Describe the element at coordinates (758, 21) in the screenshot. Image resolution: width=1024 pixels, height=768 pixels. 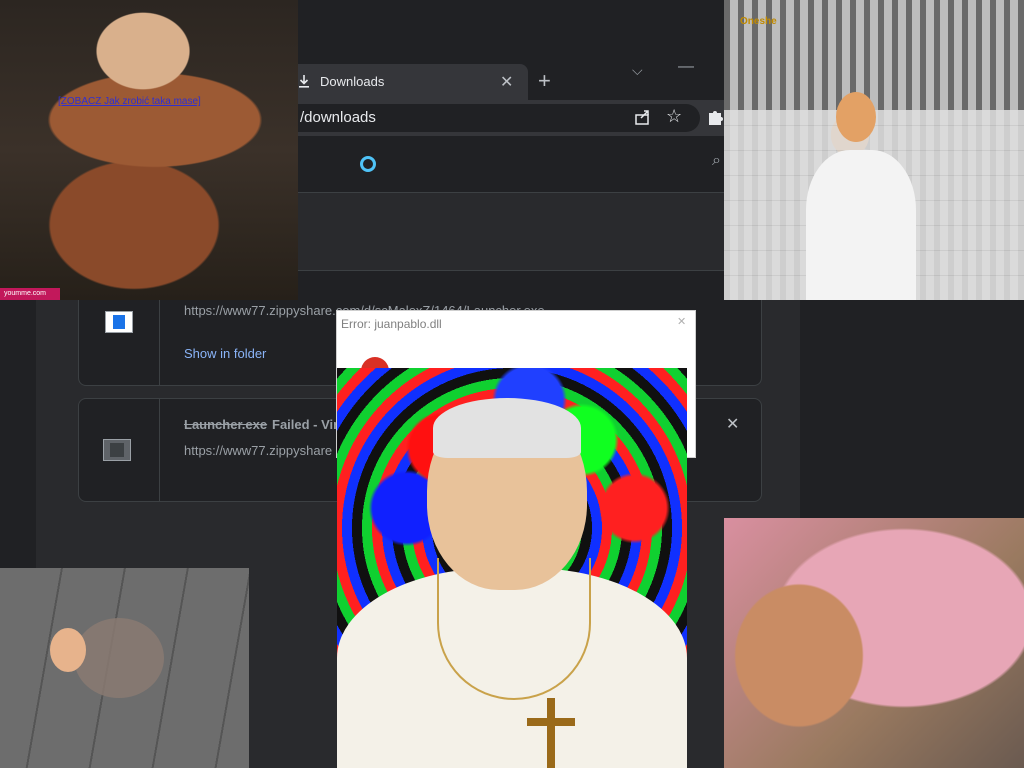
I see `channel-logo: Oneshe` at that location.